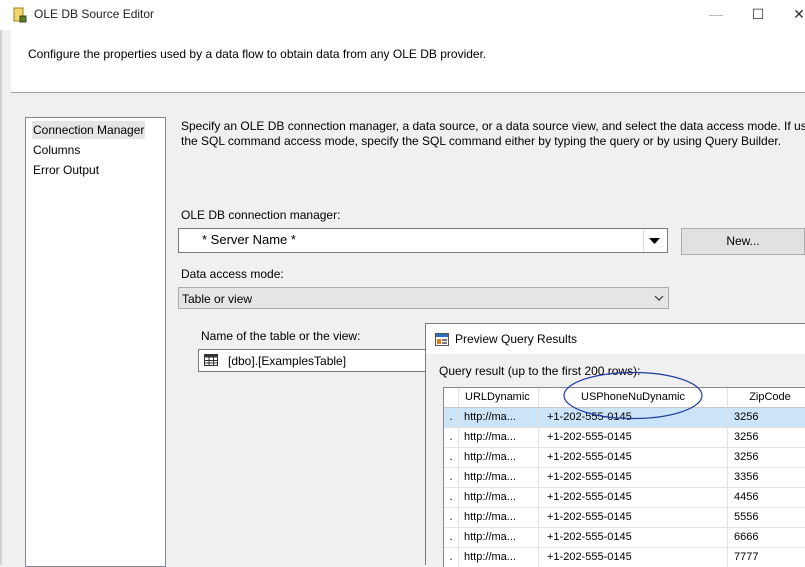 Image resolution: width=805 pixels, height=567 pixels. Describe the element at coordinates (89, 130) in the screenshot. I see `nav-item-connection-manager: Connection Manager` at that location.